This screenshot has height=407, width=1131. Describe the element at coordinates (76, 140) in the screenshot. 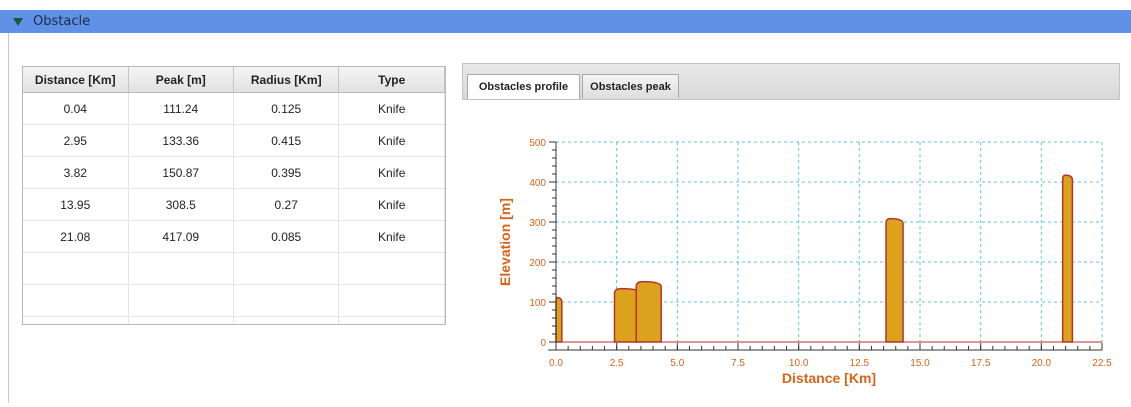

I see `distance-cell: 2.95` at that location.